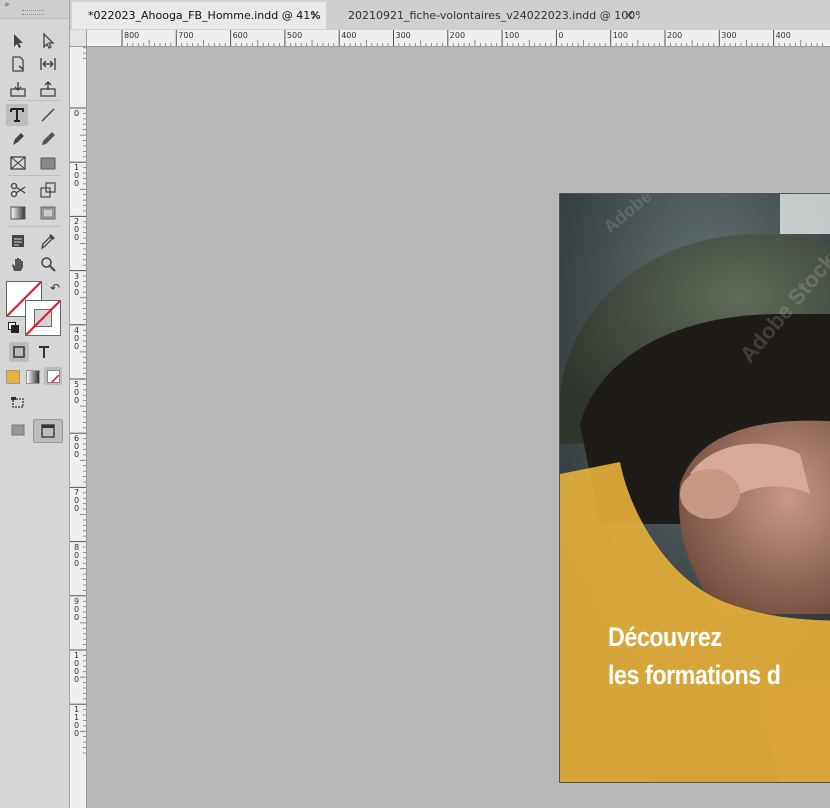 The height and width of the screenshot is (808, 830). I want to click on content-placer-icon, so click(48, 89).